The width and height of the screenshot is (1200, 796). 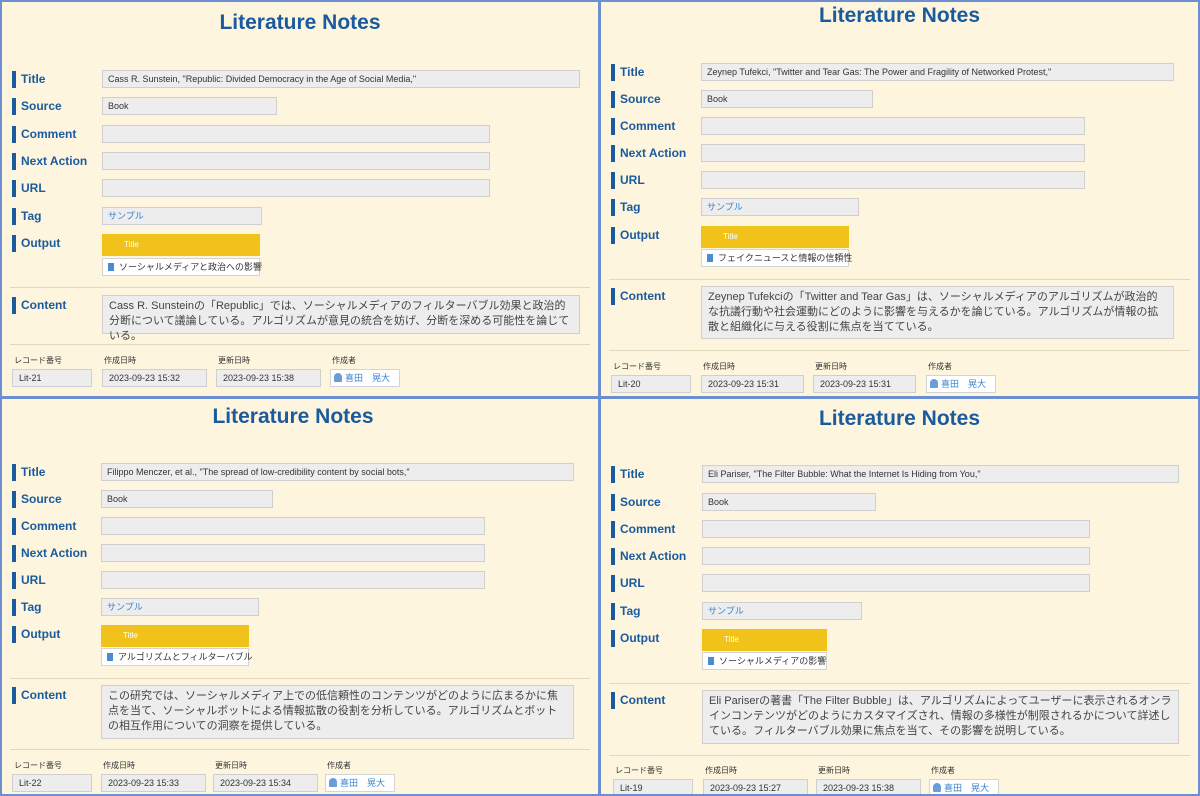 I want to click on output-link: ソーシャルメディアと政治への影響, so click(x=182, y=267).